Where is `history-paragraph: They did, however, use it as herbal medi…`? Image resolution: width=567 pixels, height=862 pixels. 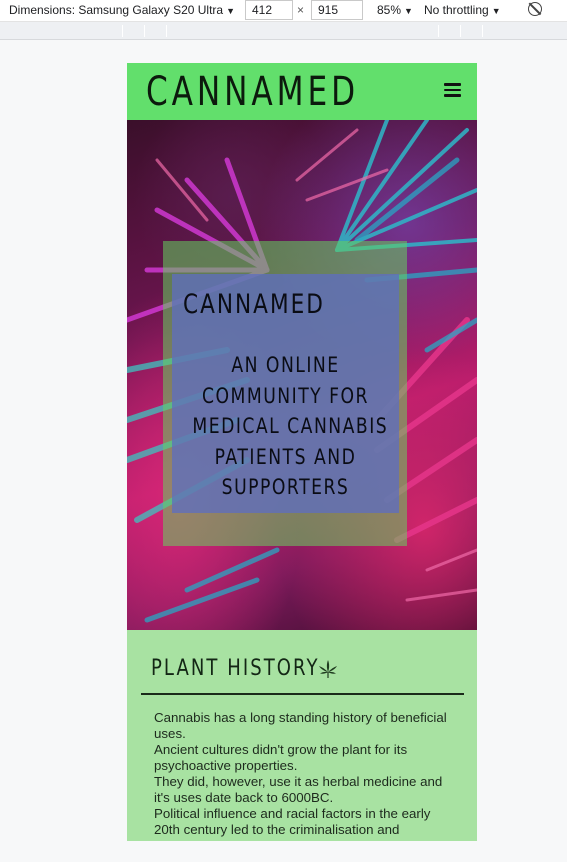 history-paragraph: They did, however, use it as herbal medi… is located at coordinates (298, 789).